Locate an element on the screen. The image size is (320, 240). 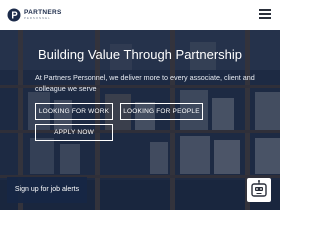
looking-for-work-button: LOOKING FOR WORK is located at coordinates (74, 111).